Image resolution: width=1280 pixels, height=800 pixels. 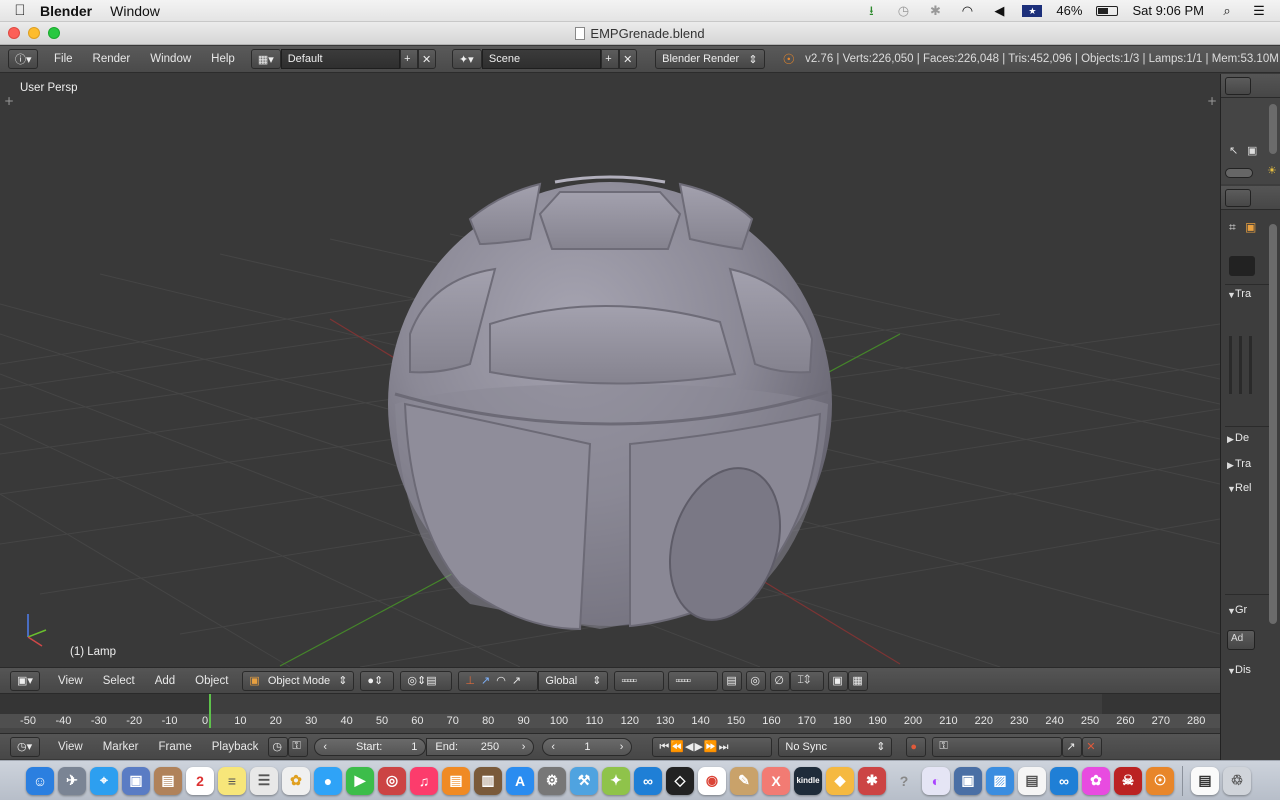 What do you see at coordinates (328, 780) in the screenshot?
I see `messages-icon: ●` at bounding box center [328, 780].